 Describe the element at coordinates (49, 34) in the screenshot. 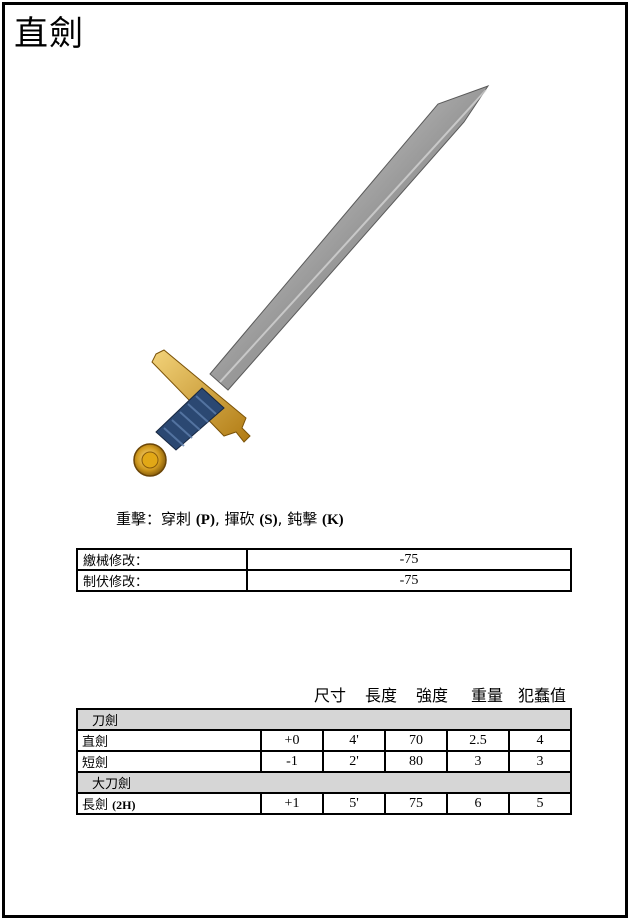

I see `page-title: 直劍` at that location.